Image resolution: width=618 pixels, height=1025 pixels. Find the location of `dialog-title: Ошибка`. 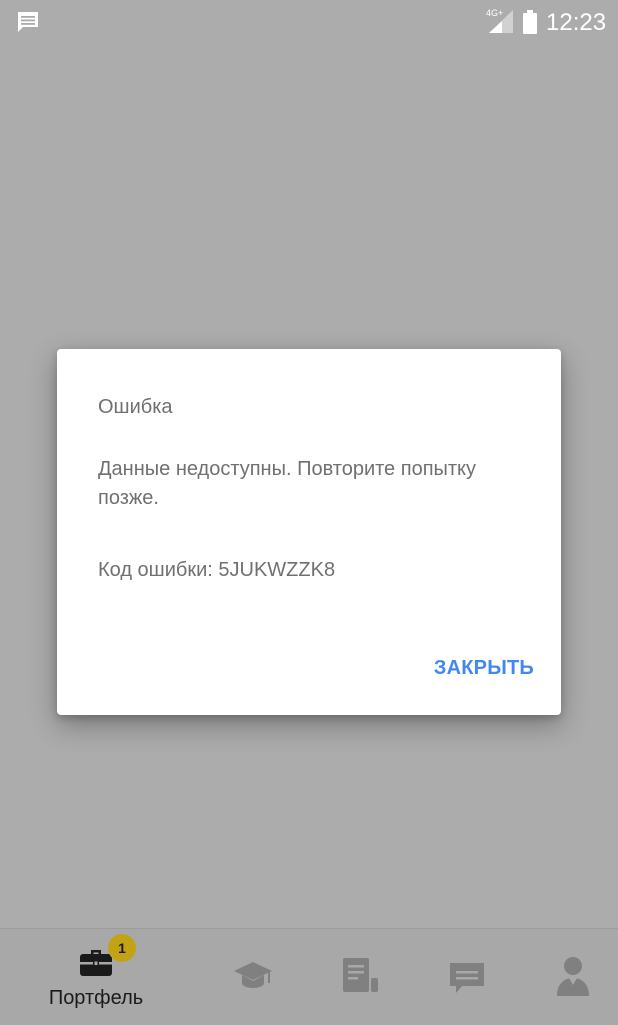

dialog-title: Ошибка is located at coordinates (135, 407).